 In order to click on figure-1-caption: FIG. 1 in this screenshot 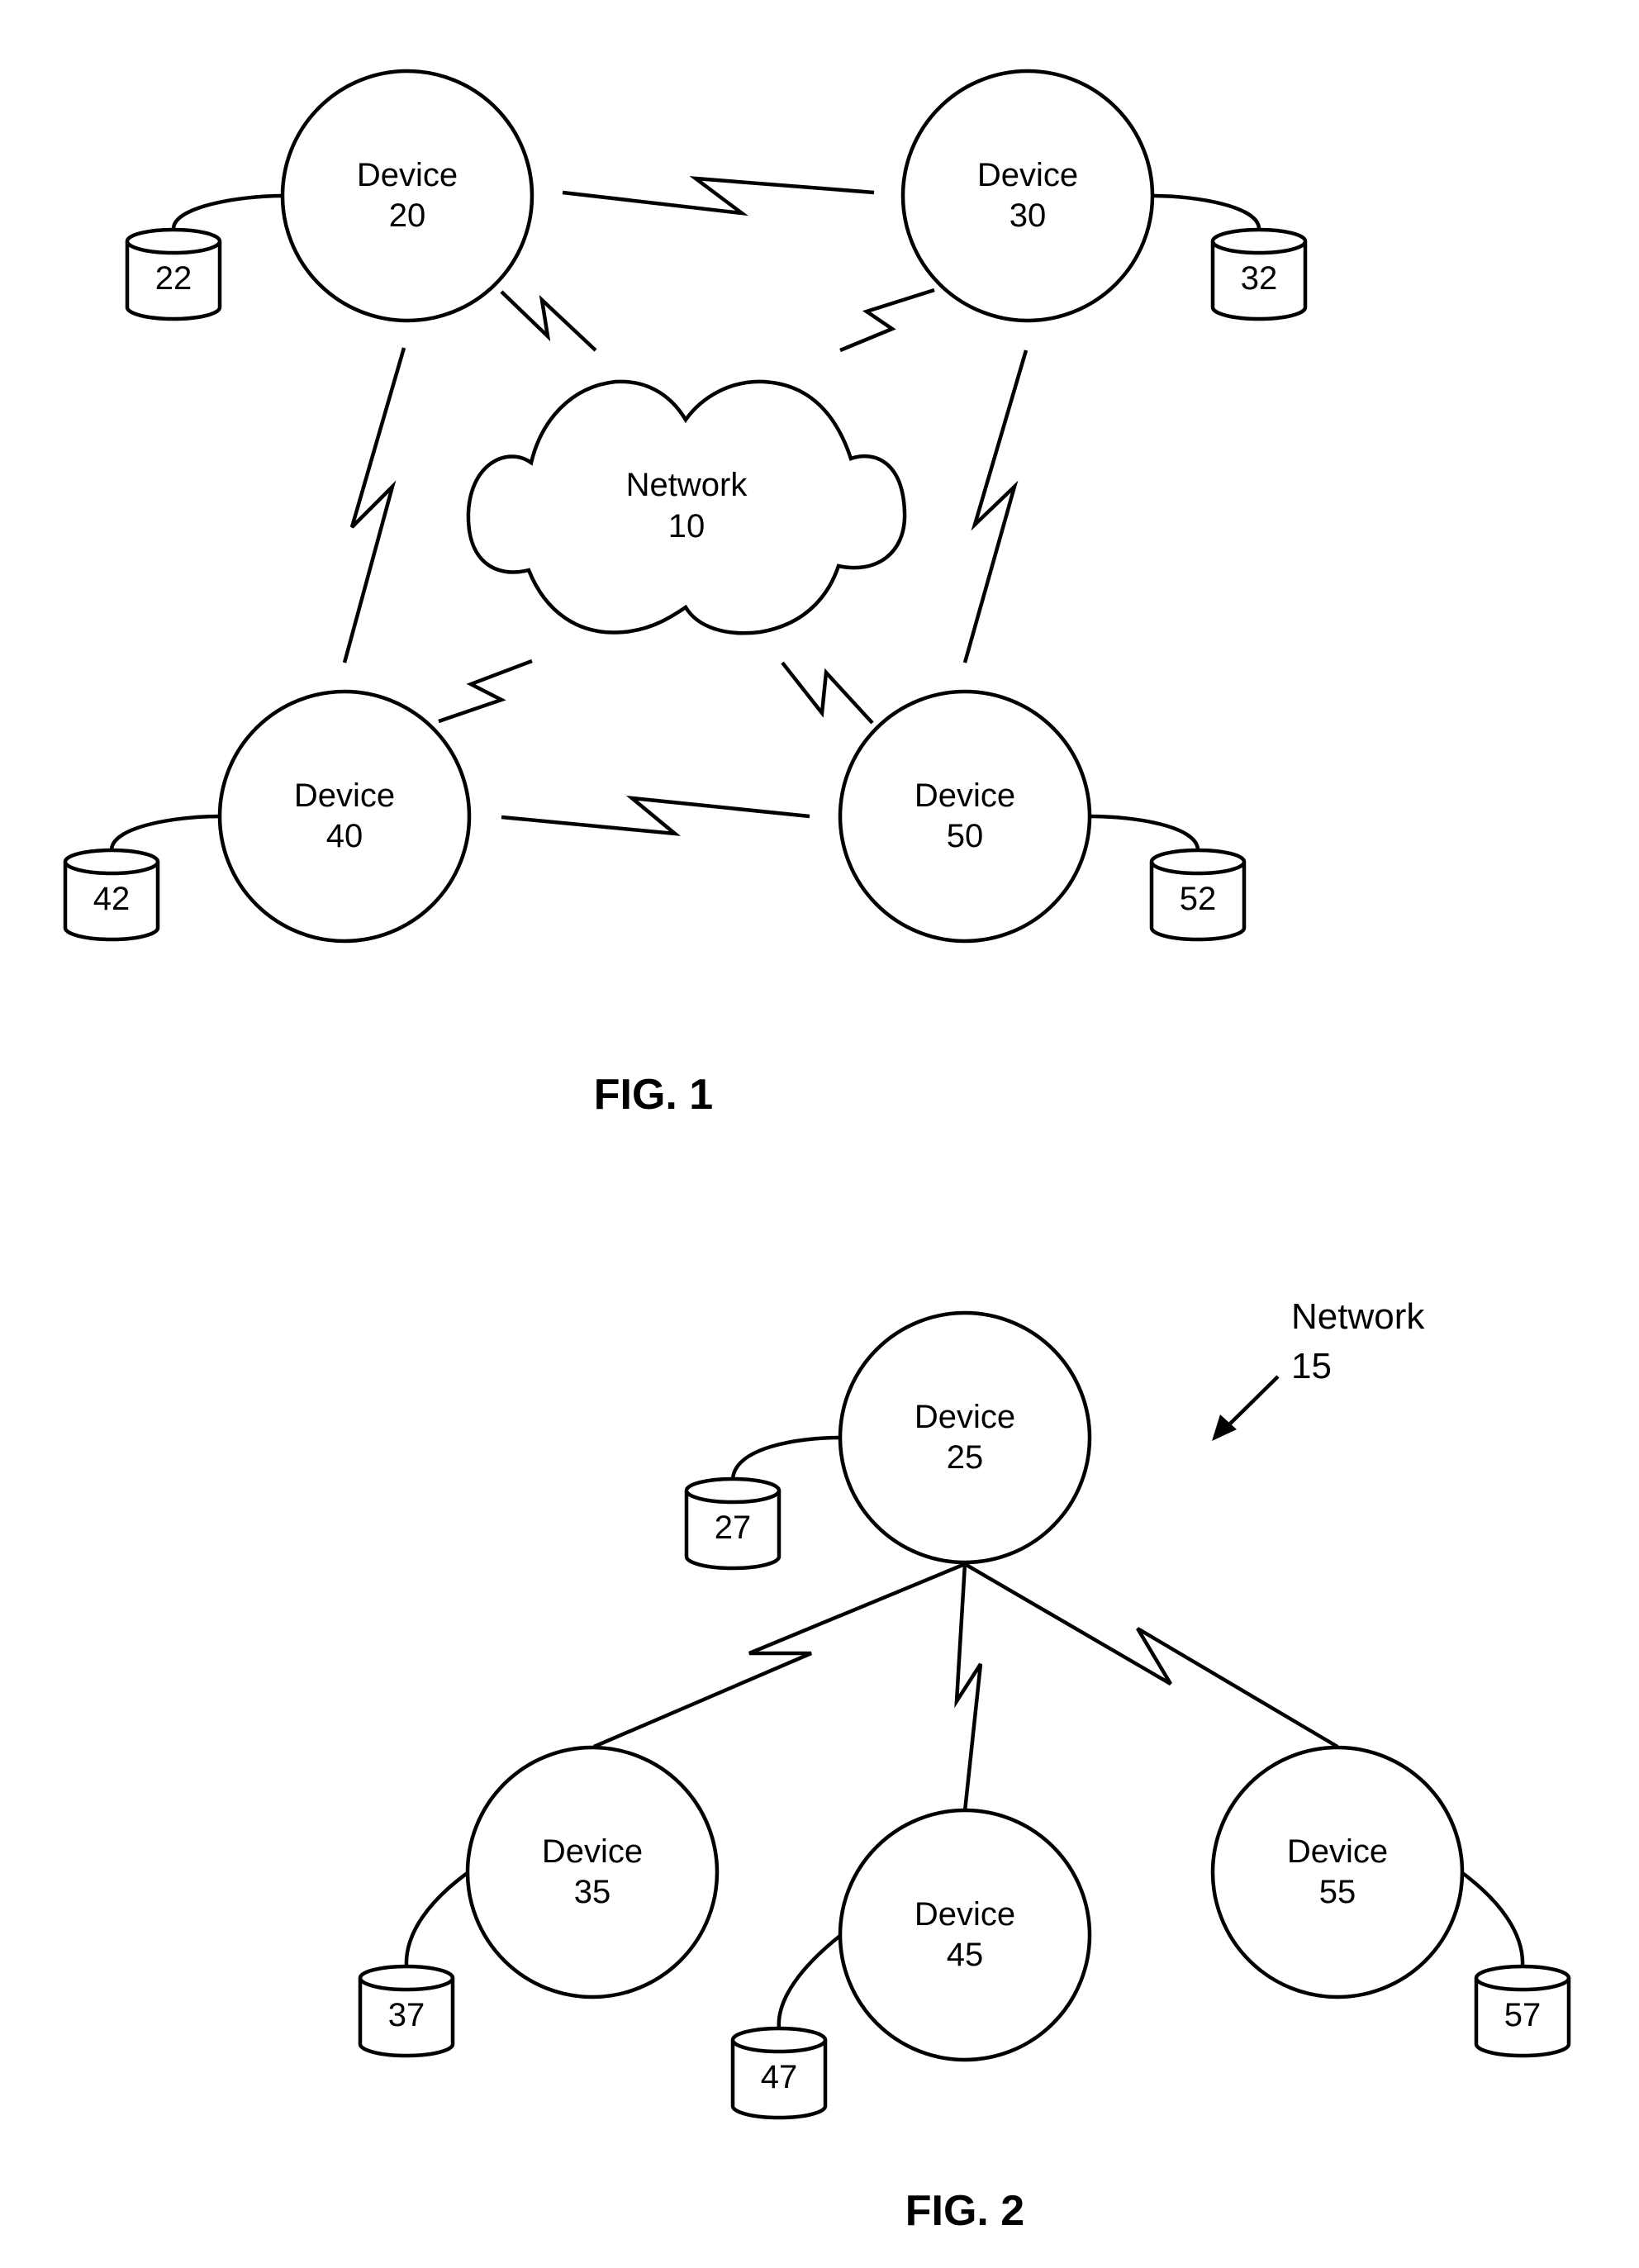, I will do `click(653, 1095)`.